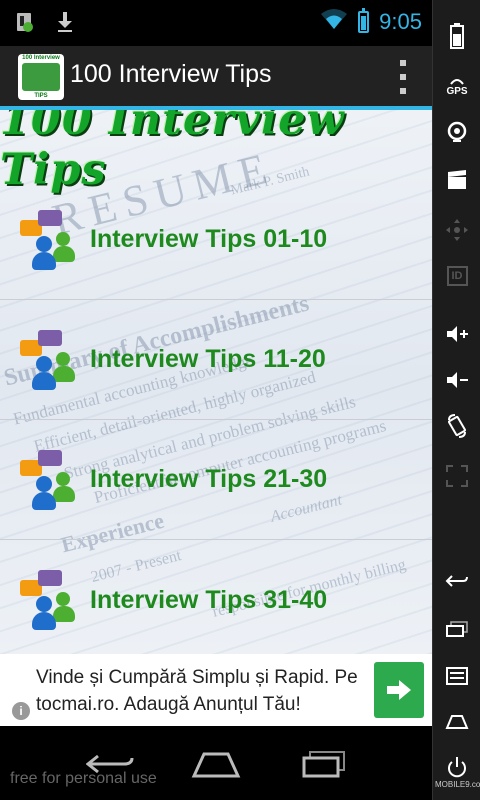 This screenshot has width=480, height=800. Describe the element at coordinates (456, 426) in the screenshot. I see `rotate-screen-icon` at that location.